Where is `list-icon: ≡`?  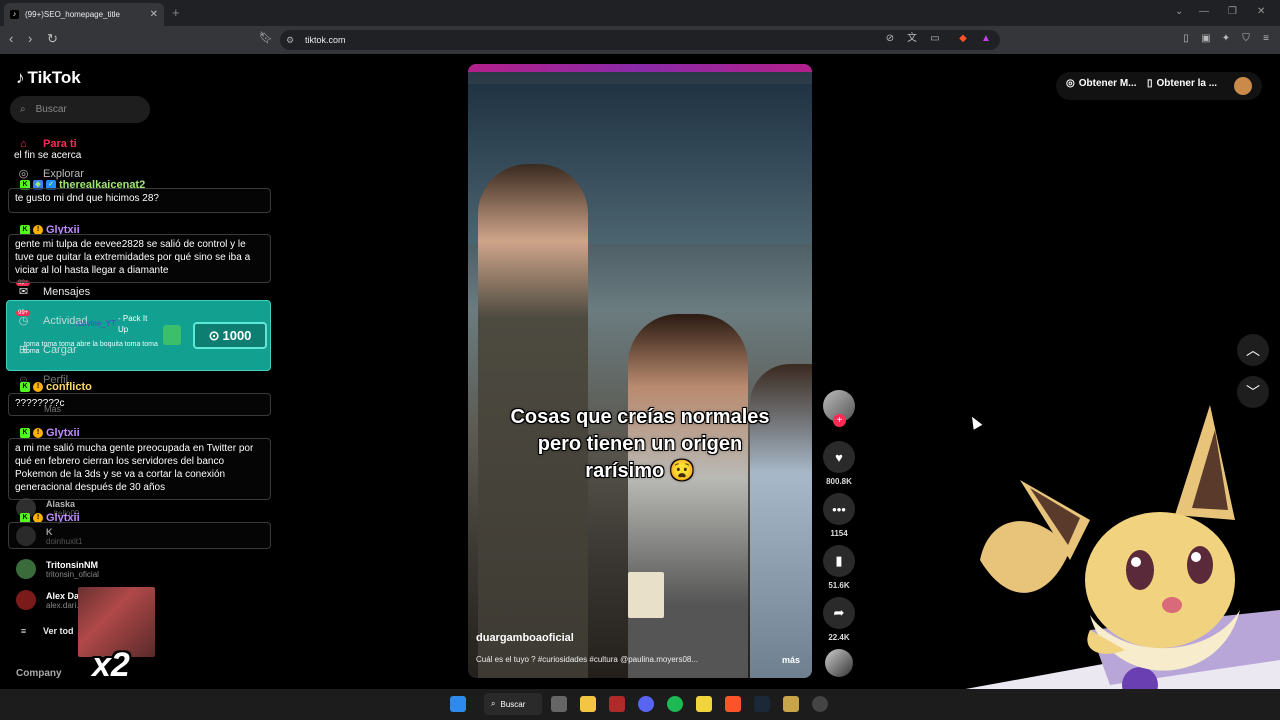
list-icon: ≡ is located at coordinates (23, 631).